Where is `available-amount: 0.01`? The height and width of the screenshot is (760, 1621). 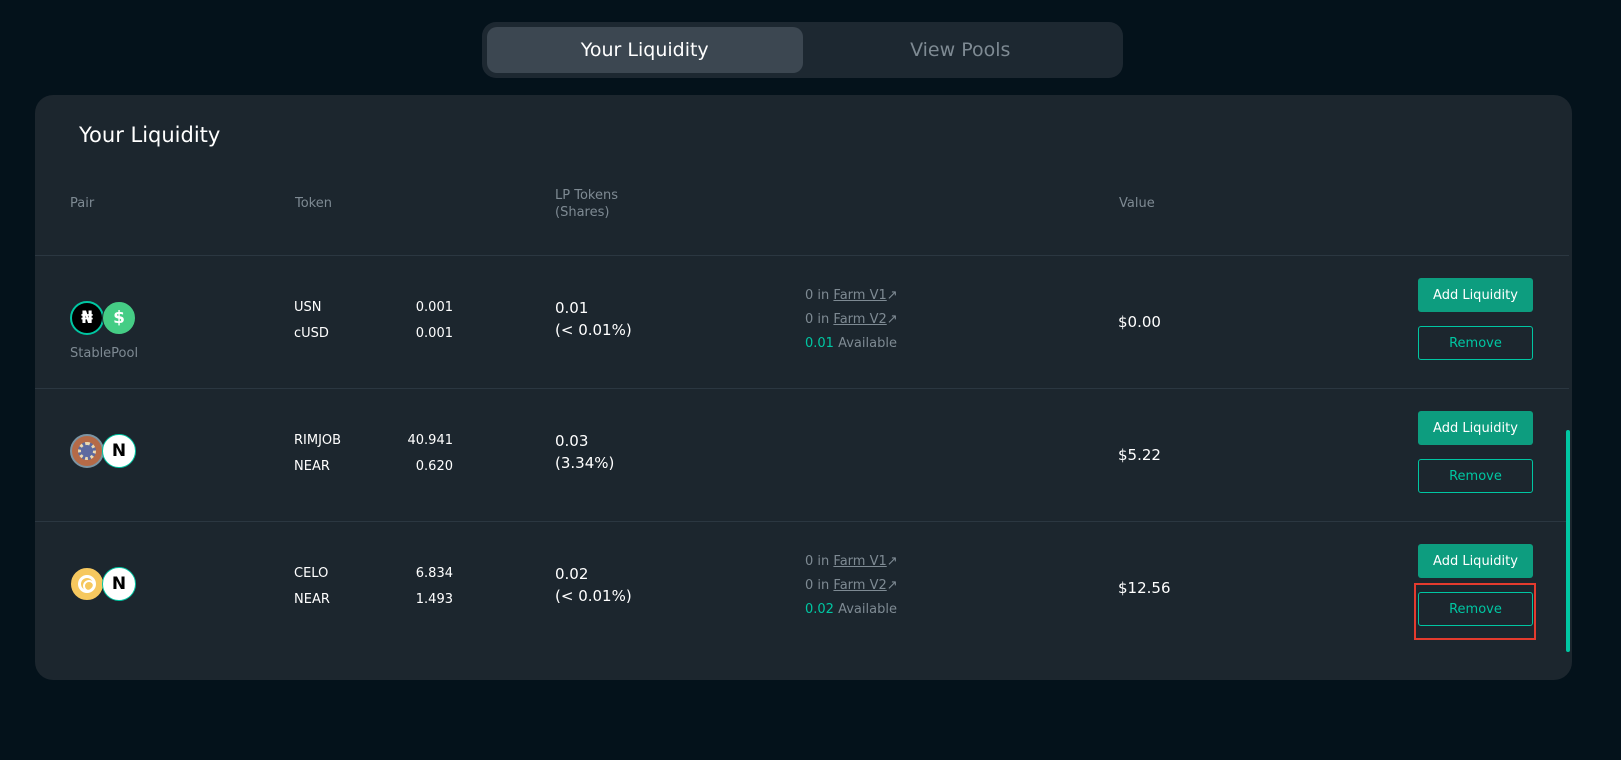
available-amount: 0.01 is located at coordinates (819, 343).